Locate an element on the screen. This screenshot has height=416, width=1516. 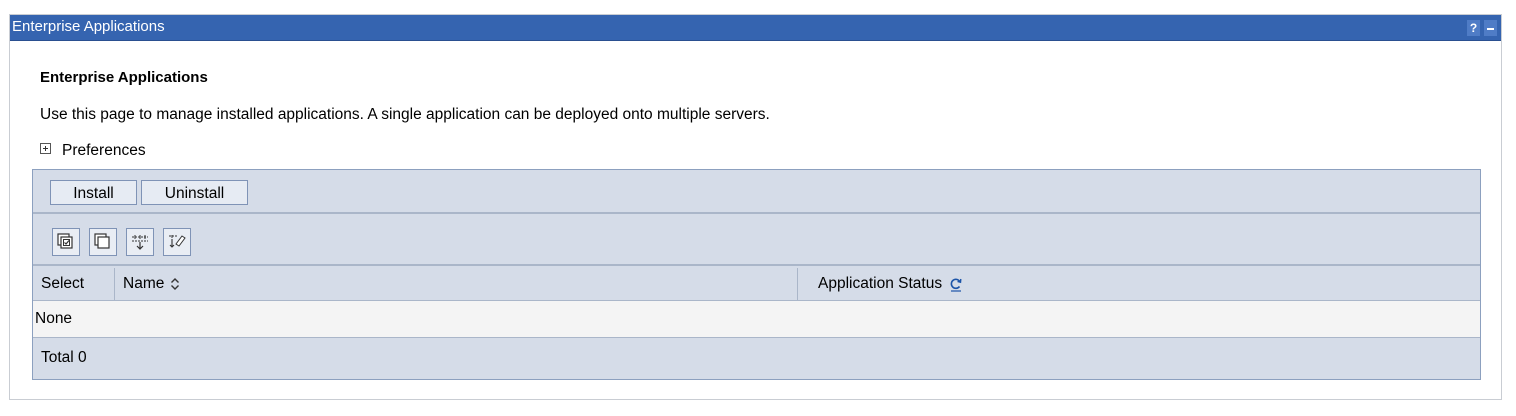
help-button: ? is located at coordinates (1473, 28).